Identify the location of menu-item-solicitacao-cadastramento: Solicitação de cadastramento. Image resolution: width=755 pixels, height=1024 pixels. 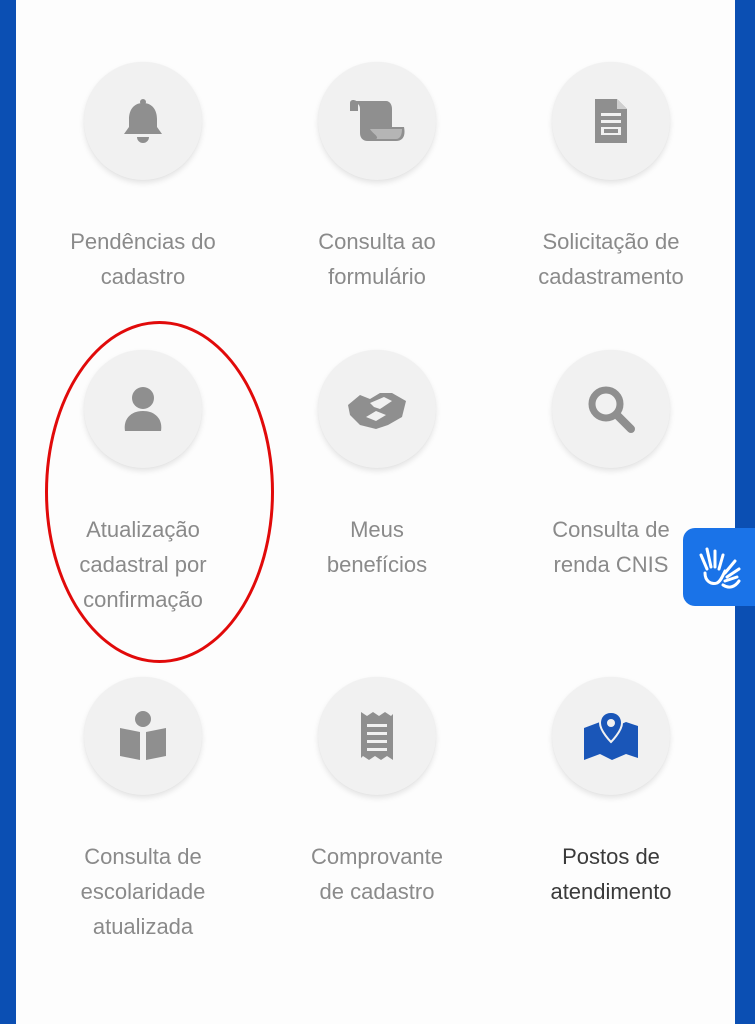
(611, 178).